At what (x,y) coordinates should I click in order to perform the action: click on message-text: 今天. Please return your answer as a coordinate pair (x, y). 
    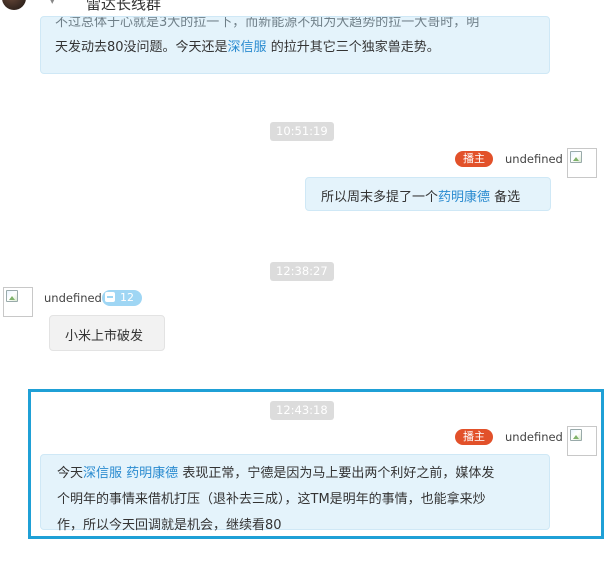
    Looking at the image, I should click on (70, 473).